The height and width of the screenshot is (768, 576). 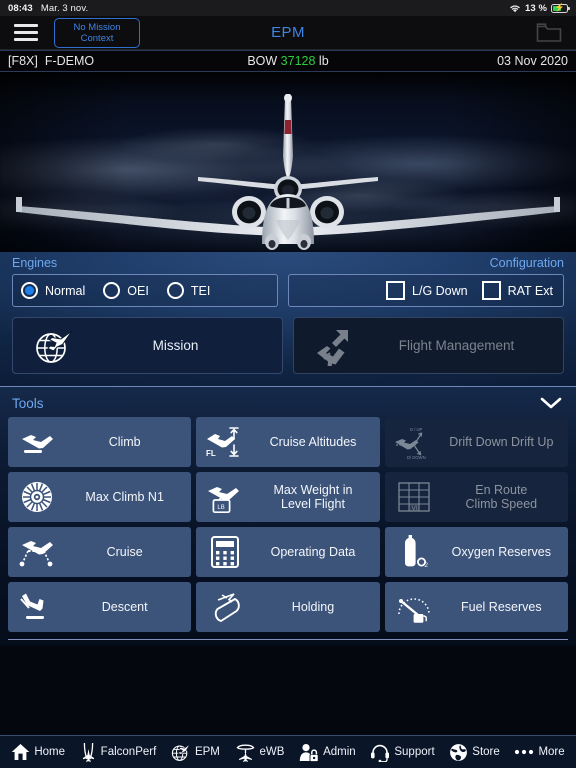 I want to click on headset-icon, so click(x=380, y=752).